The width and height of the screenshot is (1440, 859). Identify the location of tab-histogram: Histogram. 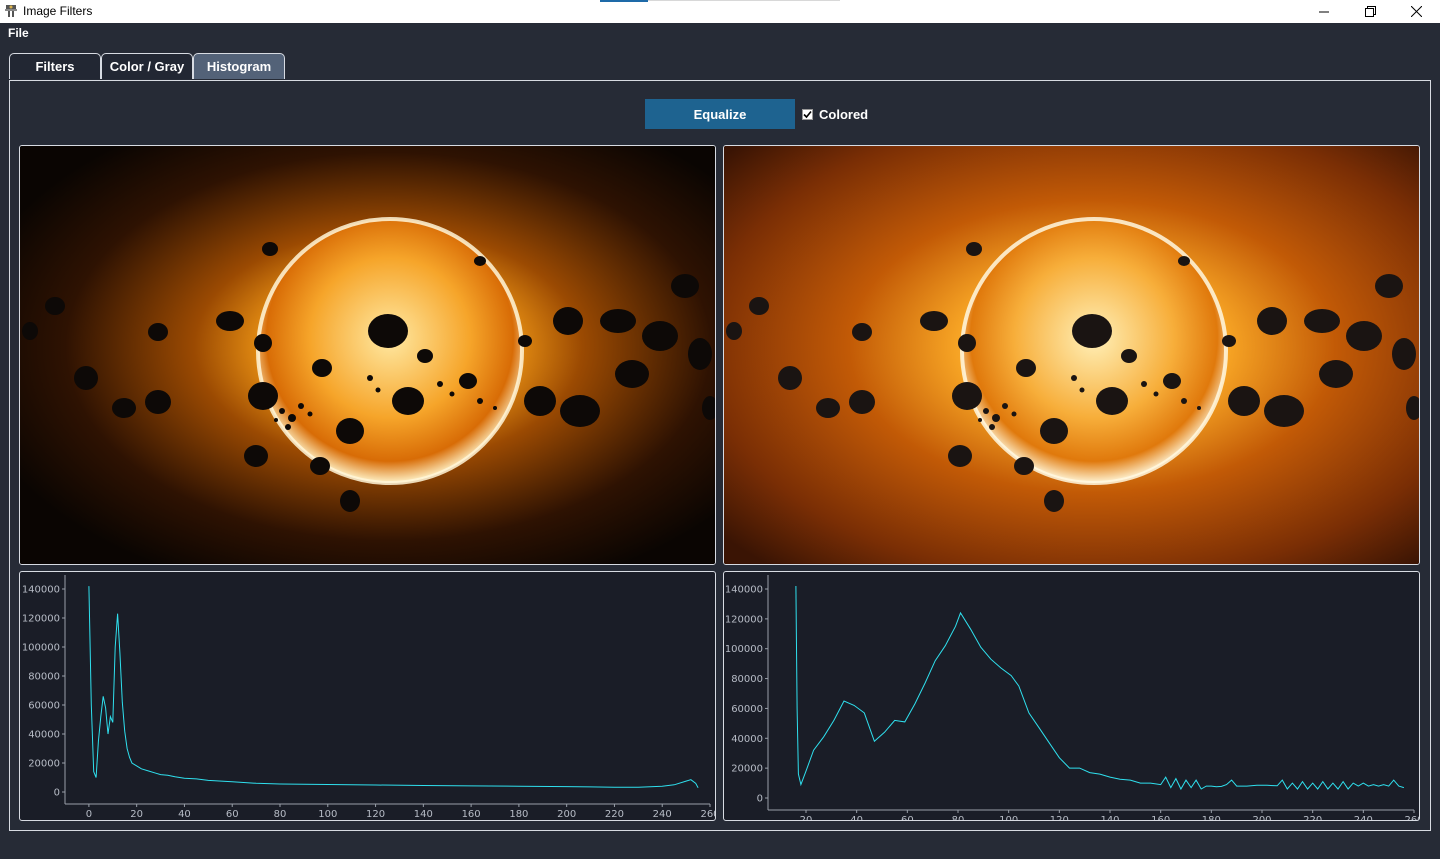
(239, 66).